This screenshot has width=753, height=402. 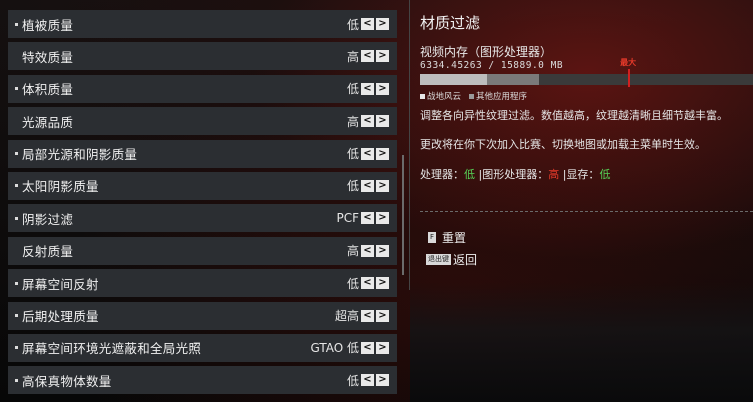 What do you see at coordinates (586, 211) in the screenshot?
I see `panel-separator` at bounding box center [586, 211].